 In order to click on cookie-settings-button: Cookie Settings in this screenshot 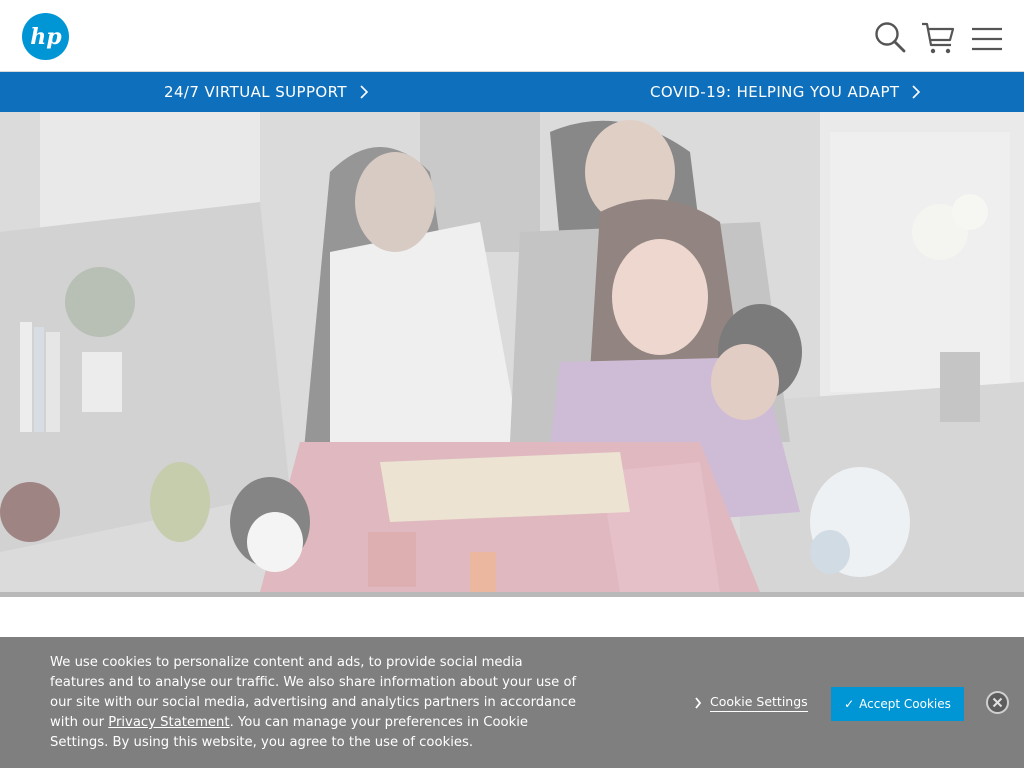, I will do `click(751, 703)`.